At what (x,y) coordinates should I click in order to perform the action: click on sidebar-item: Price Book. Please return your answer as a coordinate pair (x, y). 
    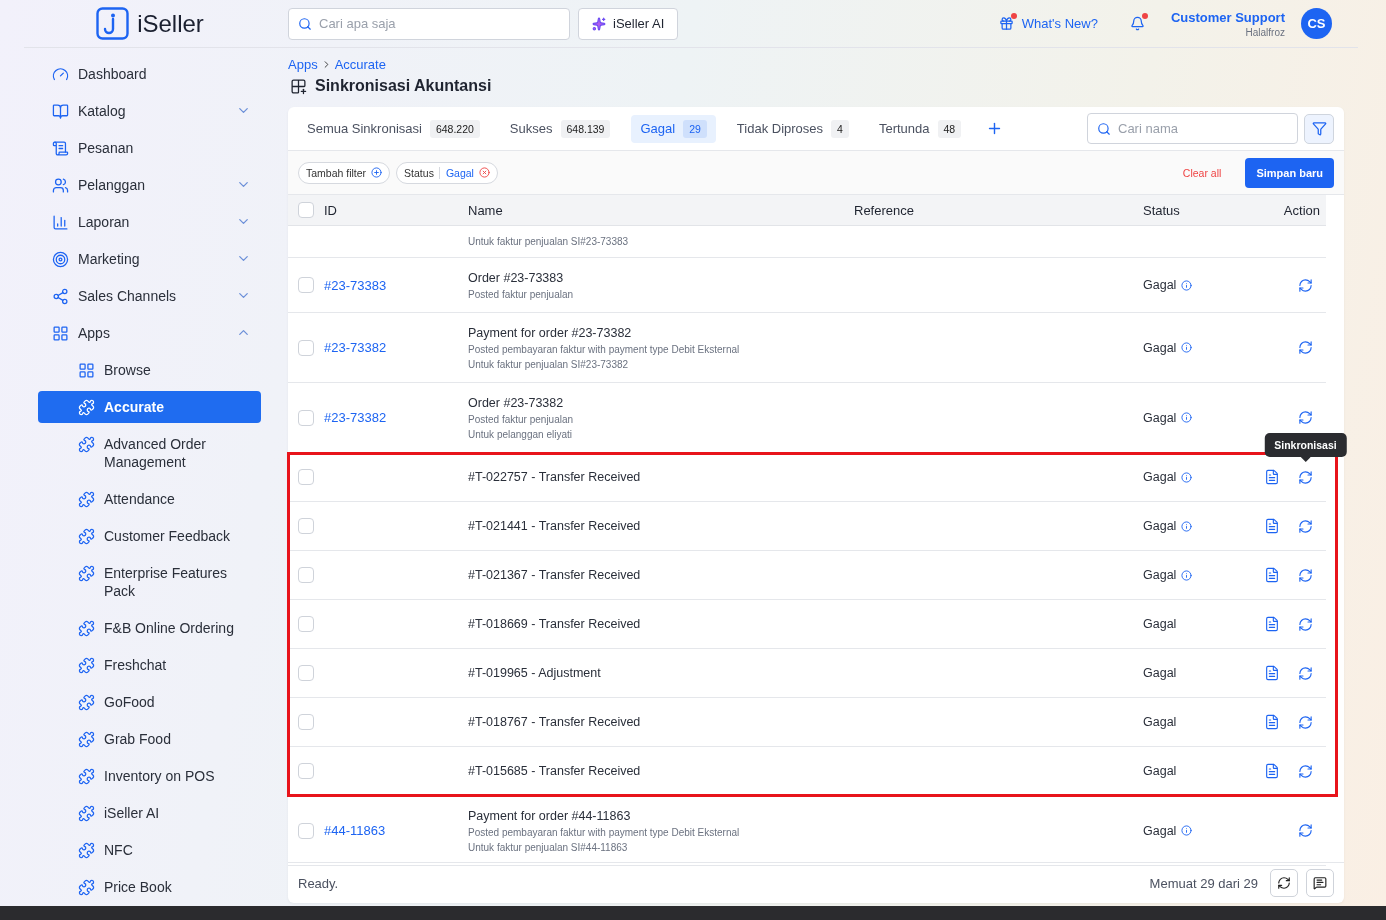
    Looking at the image, I should click on (149, 887).